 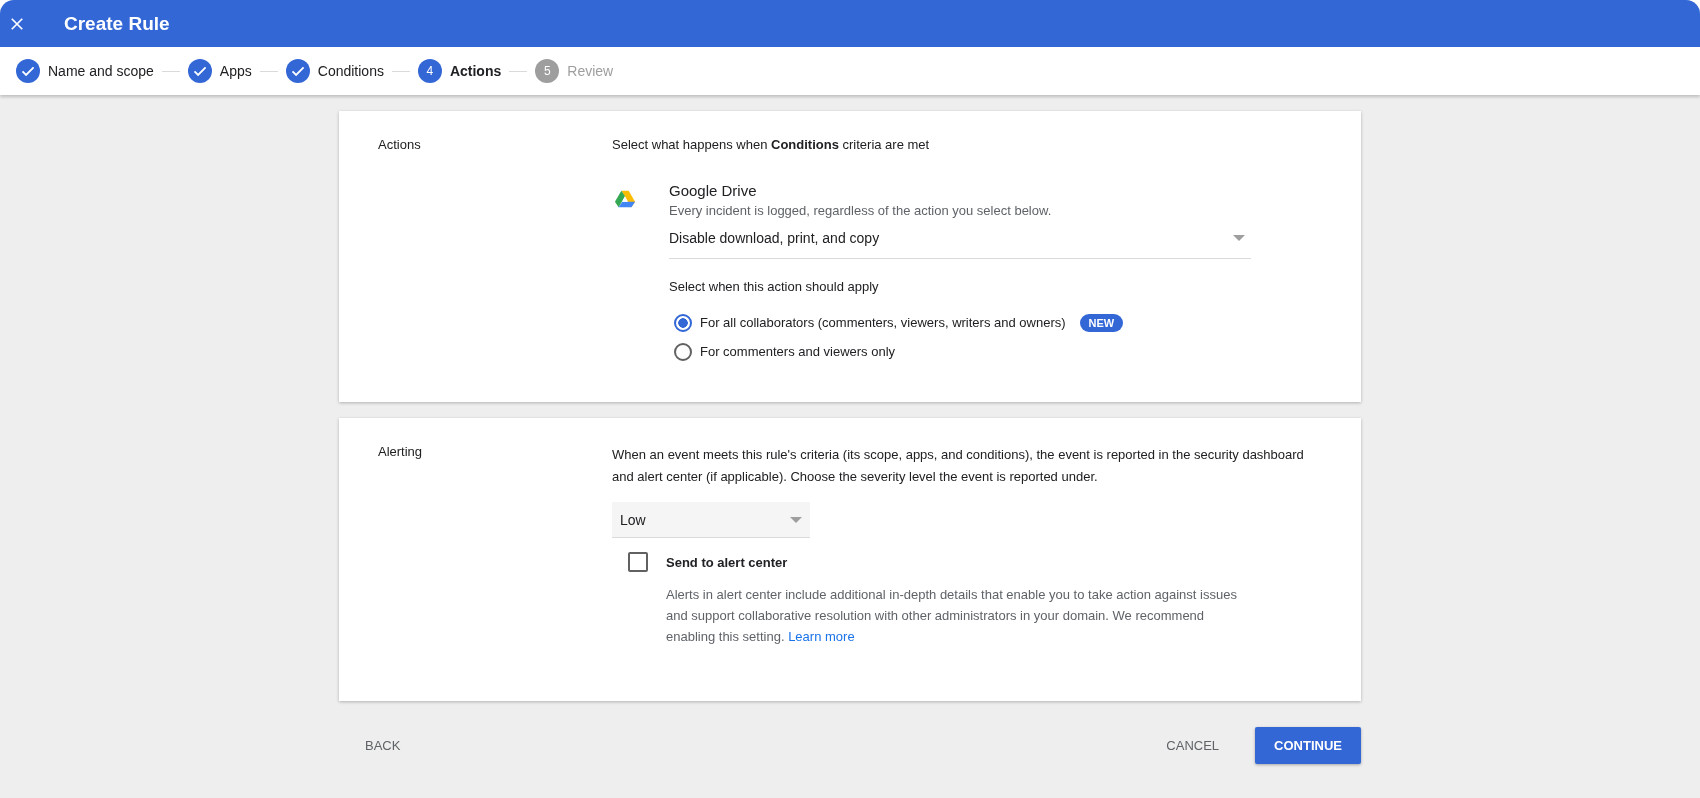 I want to click on app-note: Every incident is logged, regardless of the action you select below., so click(x=861, y=210).